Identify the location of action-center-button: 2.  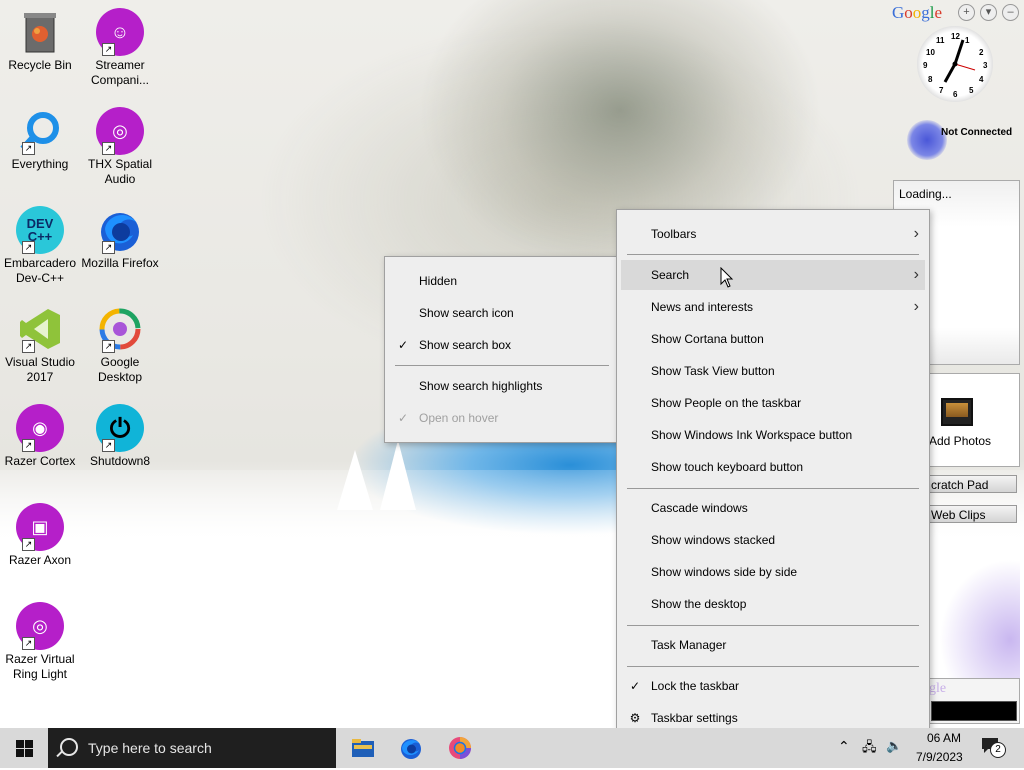
(995, 748).